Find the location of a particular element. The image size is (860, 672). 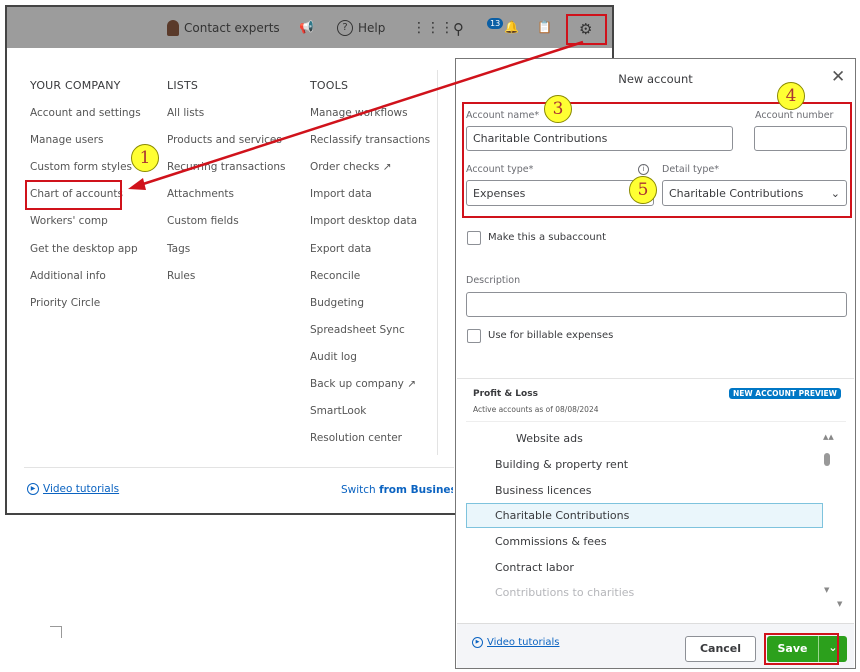

annotation-3: 3 is located at coordinates (558, 109).